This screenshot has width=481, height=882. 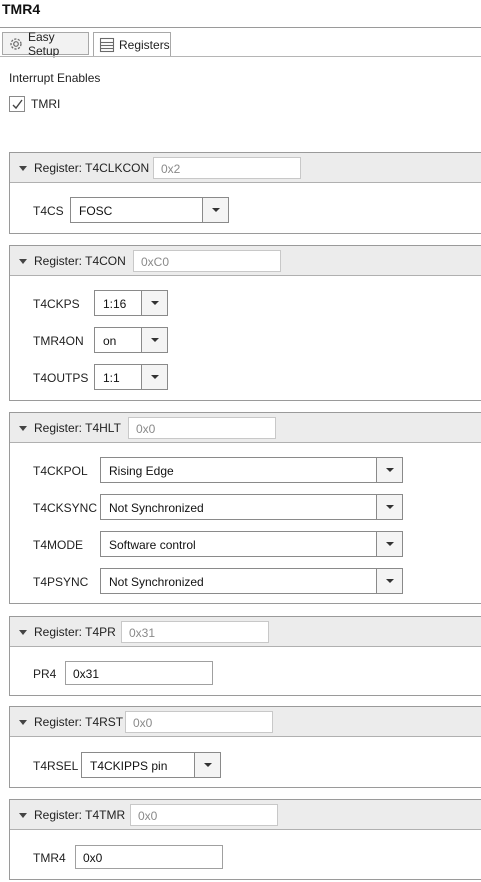 What do you see at coordinates (152, 545) in the screenshot?
I see `dropdown-value: Software control` at bounding box center [152, 545].